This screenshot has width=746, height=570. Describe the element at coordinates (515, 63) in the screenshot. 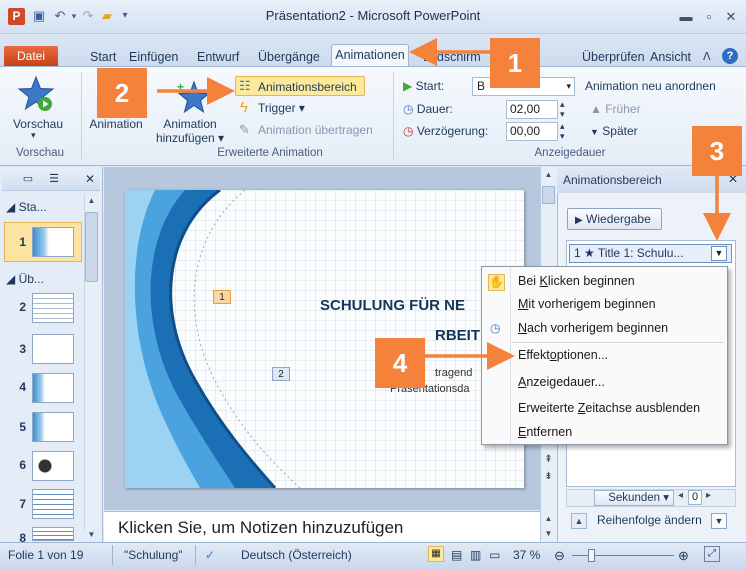

I see `callout-step-1: 1` at that location.